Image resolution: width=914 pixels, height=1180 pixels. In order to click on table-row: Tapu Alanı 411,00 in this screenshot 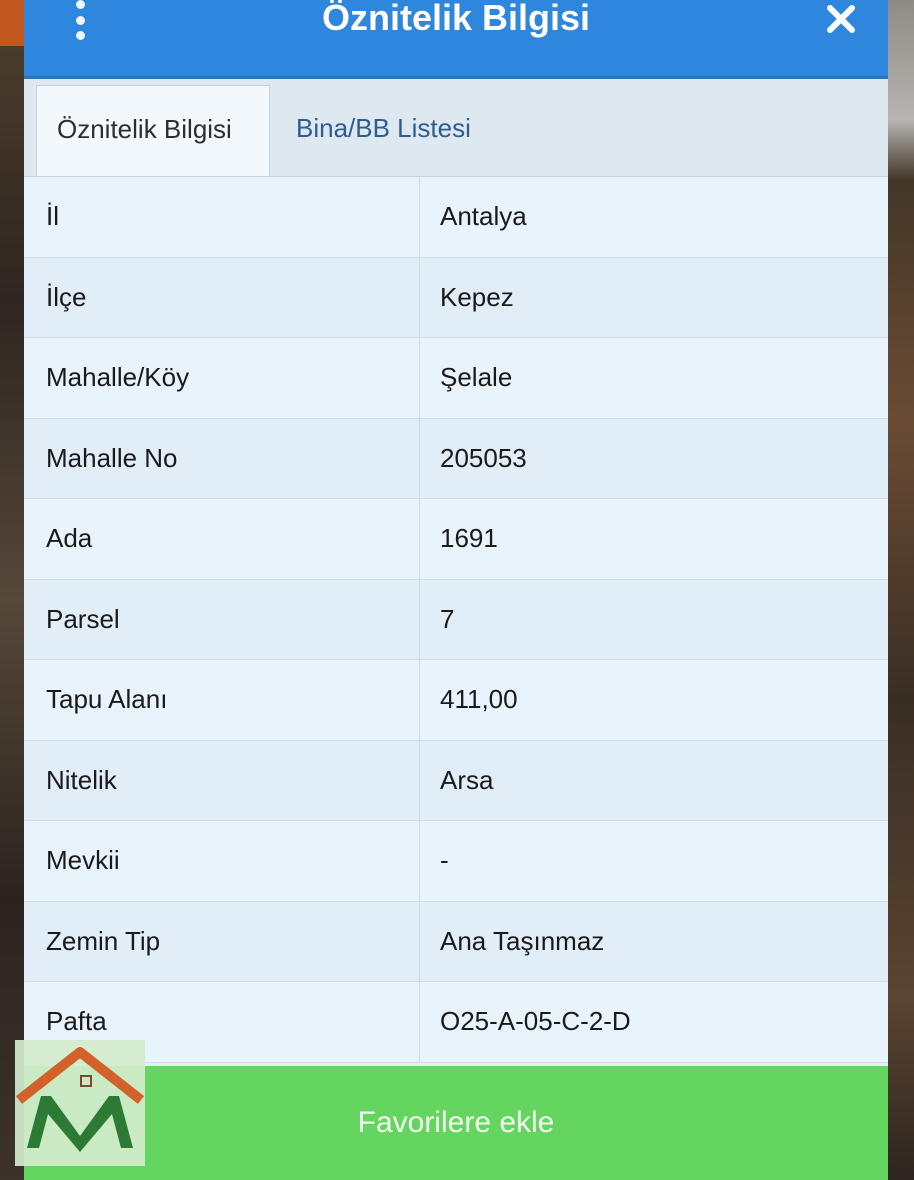, I will do `click(456, 700)`.